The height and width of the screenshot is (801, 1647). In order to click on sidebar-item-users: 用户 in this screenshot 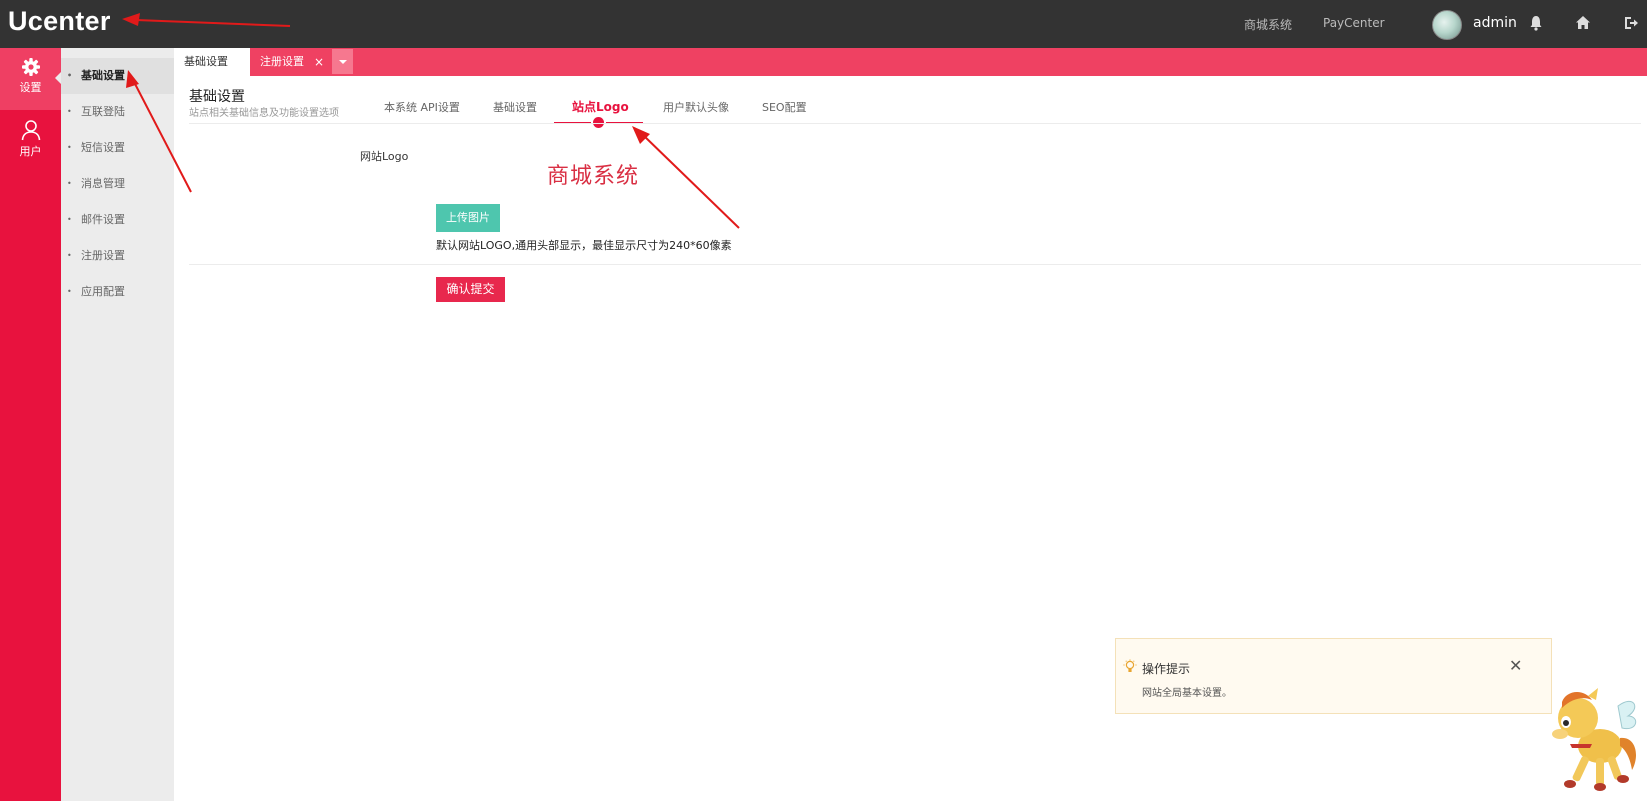, I will do `click(30, 141)`.